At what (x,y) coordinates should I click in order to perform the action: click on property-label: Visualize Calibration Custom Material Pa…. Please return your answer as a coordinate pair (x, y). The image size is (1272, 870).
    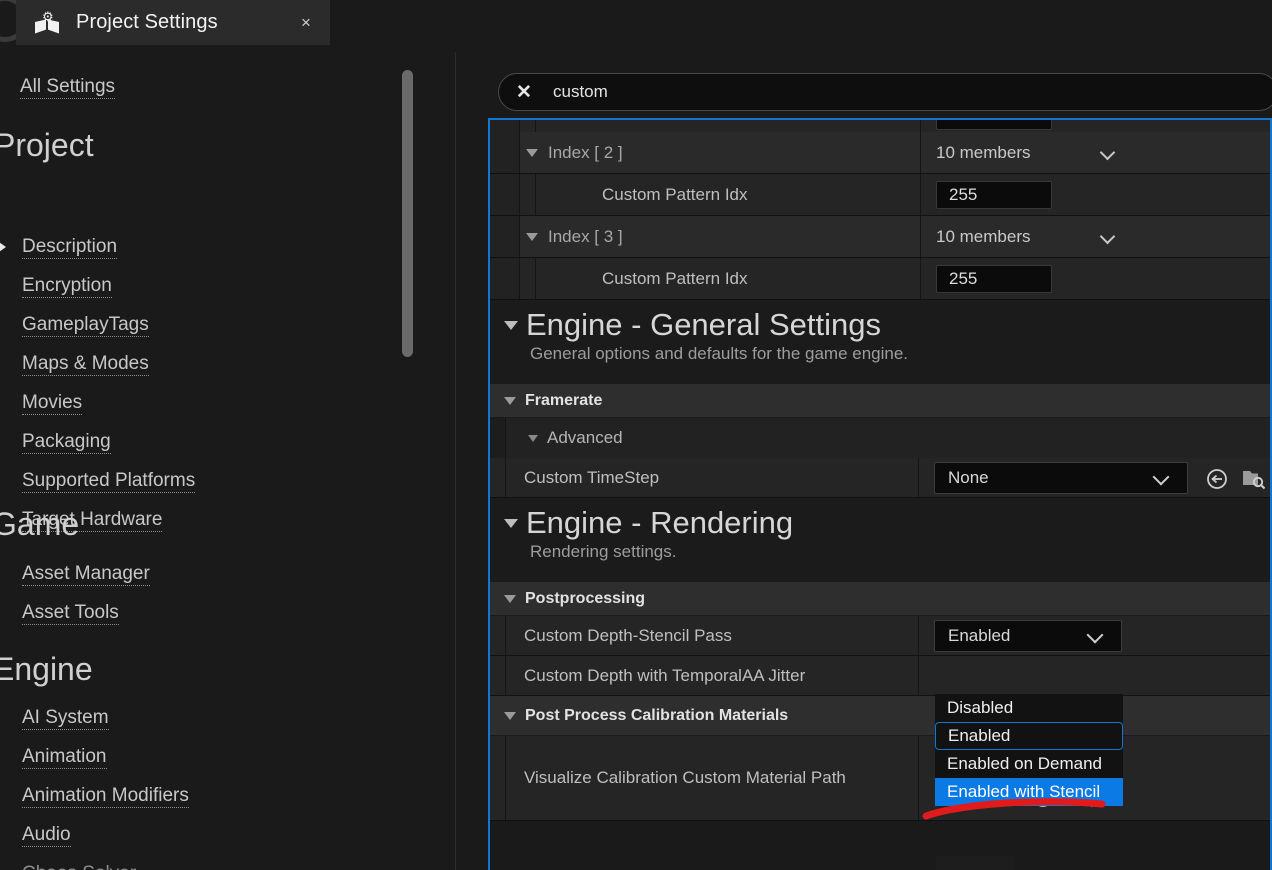
    Looking at the image, I should click on (685, 777).